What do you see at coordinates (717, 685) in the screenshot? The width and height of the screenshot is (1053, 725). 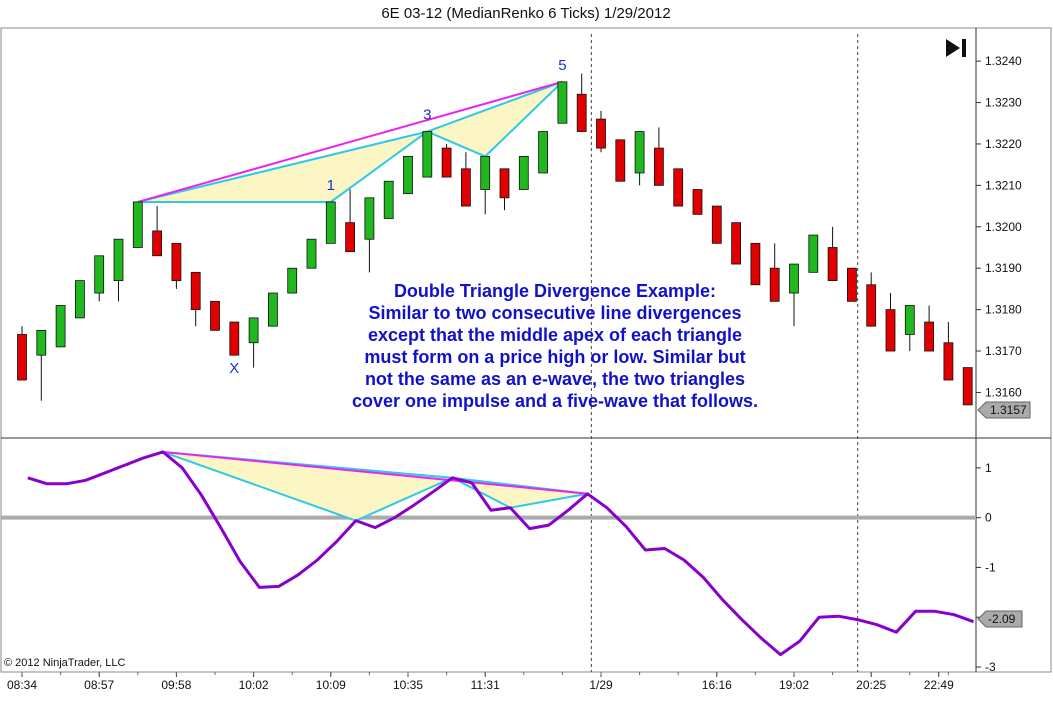 I see `time-axis-label: 16:16` at bounding box center [717, 685].